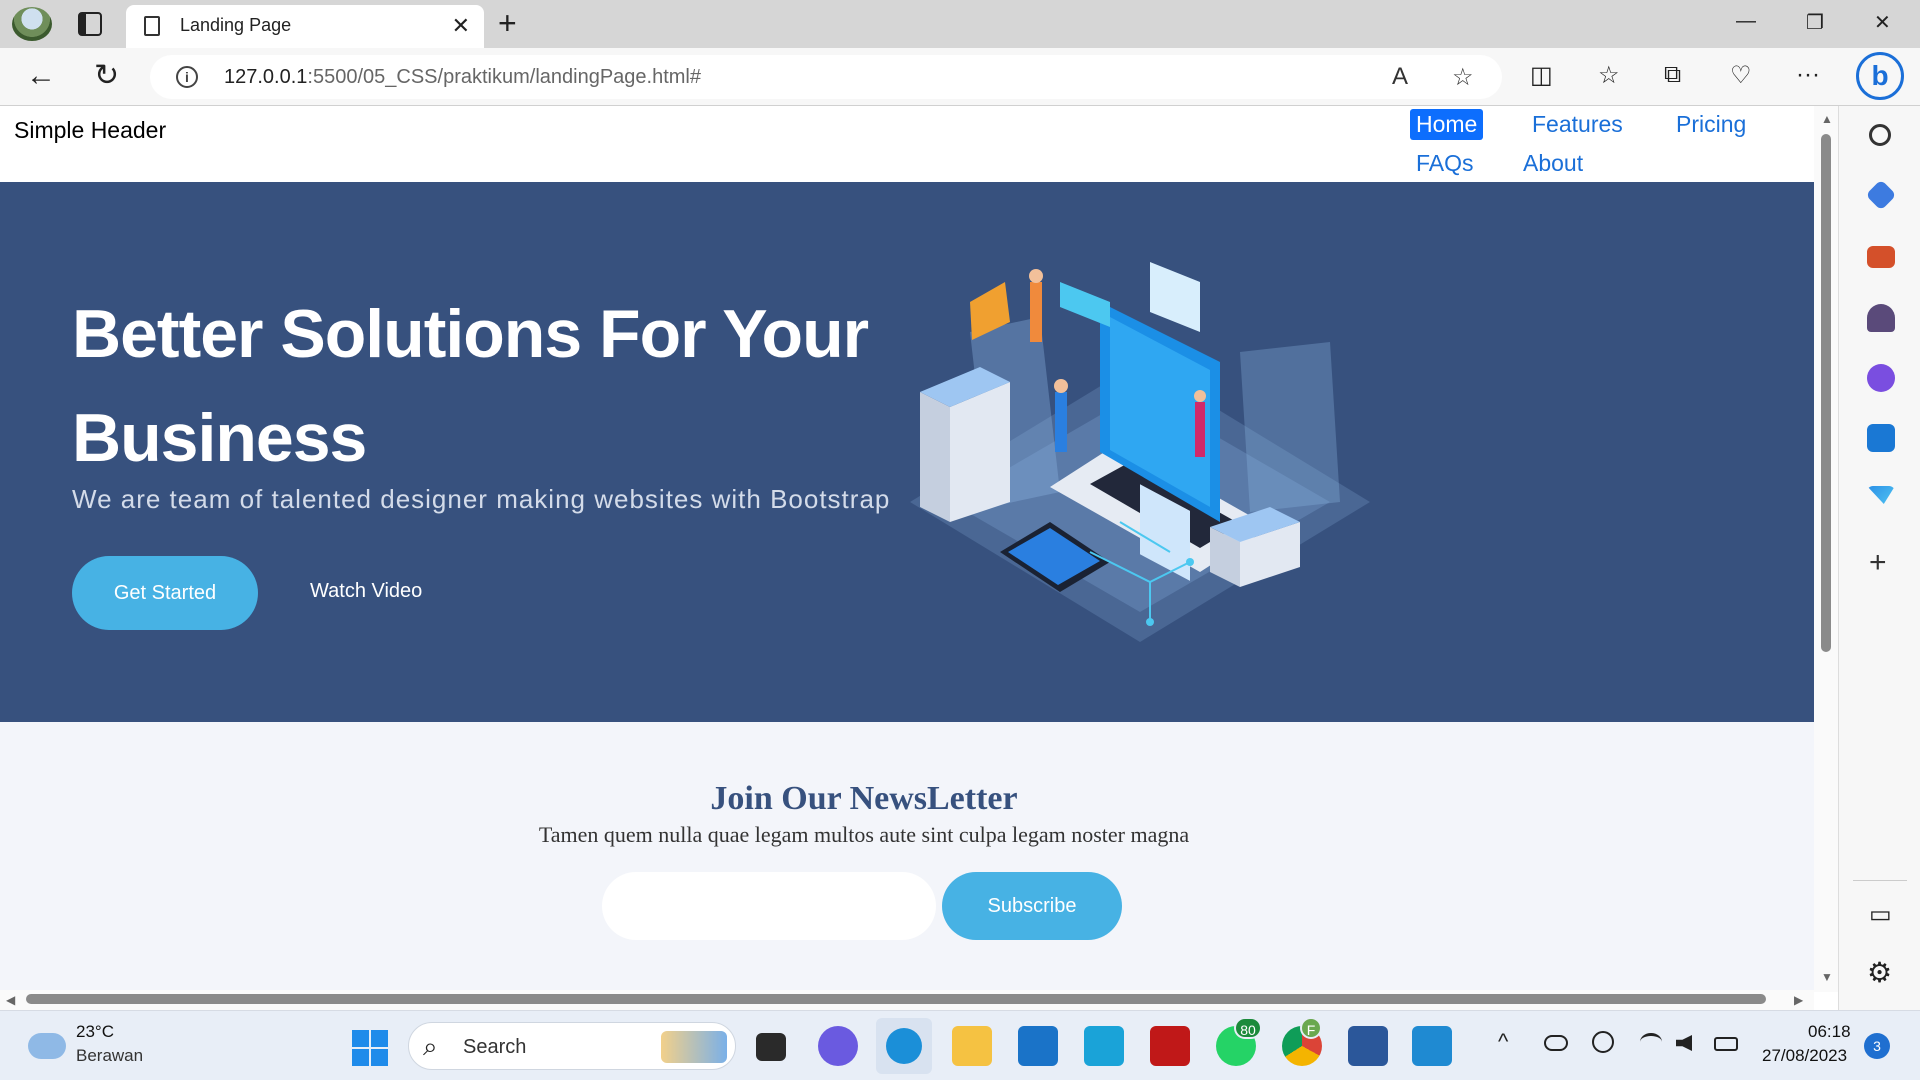 The width and height of the screenshot is (1920, 1080). Describe the element at coordinates (152, 26) in the screenshot. I see `page-icon` at that location.